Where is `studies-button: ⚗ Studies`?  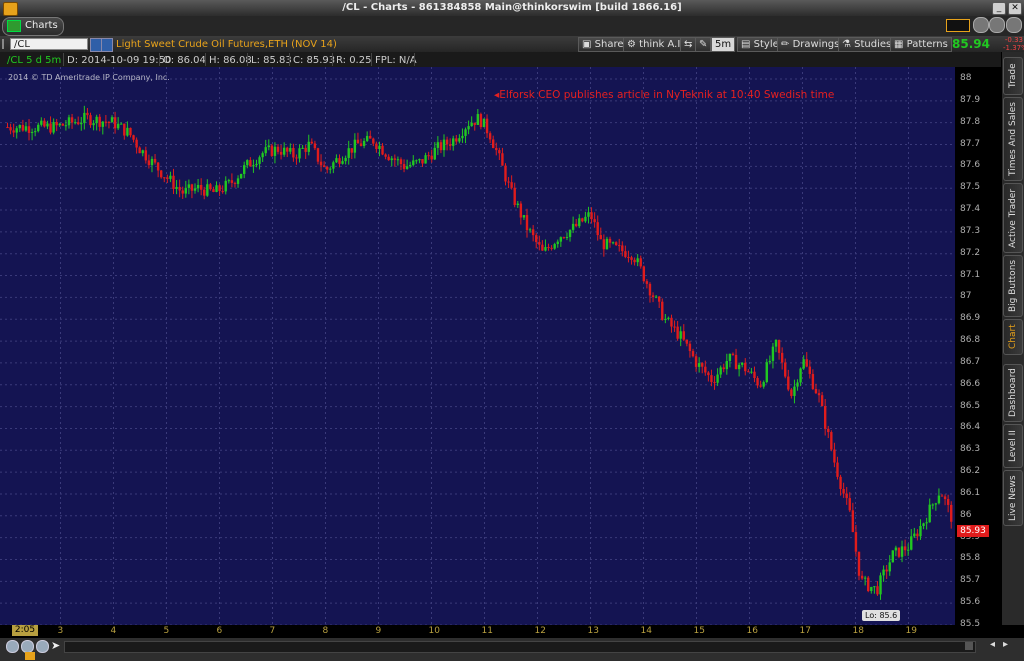 studies-button: ⚗ Studies is located at coordinates (867, 44).